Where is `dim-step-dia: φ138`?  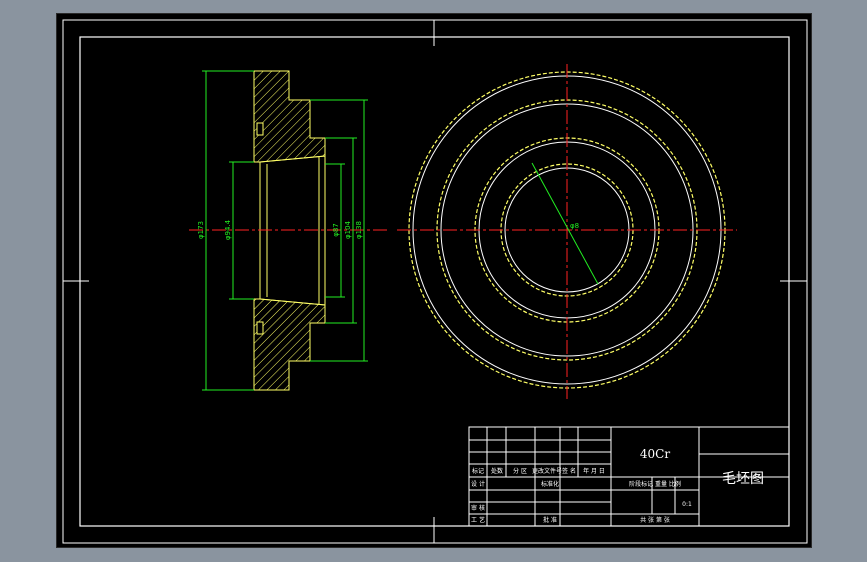
dim-step-dia: φ138 is located at coordinates (359, 230).